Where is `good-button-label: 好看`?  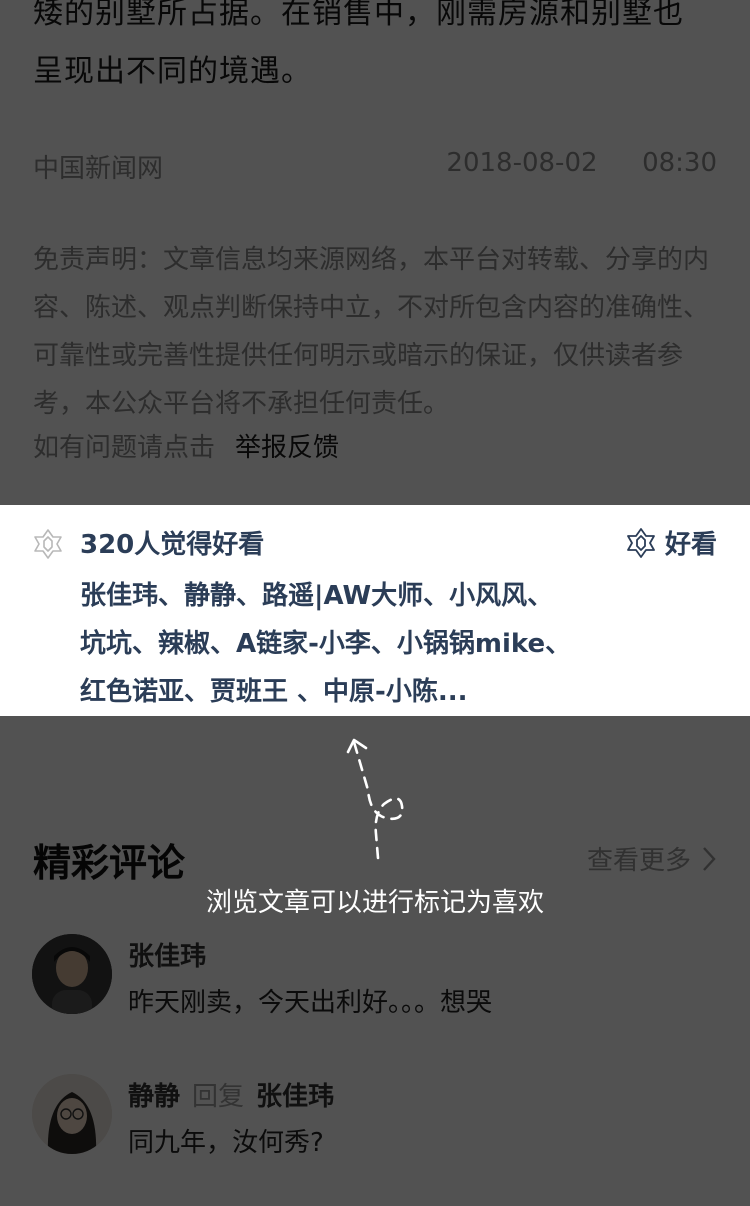
good-button-label: 好看 is located at coordinates (690, 545).